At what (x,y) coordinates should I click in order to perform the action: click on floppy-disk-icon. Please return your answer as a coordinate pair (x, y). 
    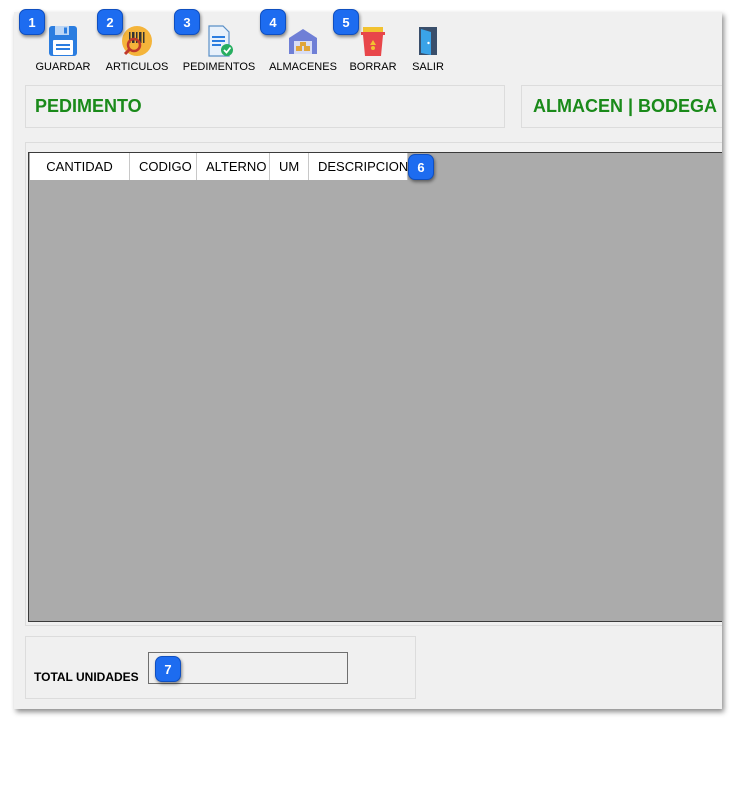
    Looking at the image, I should click on (63, 41).